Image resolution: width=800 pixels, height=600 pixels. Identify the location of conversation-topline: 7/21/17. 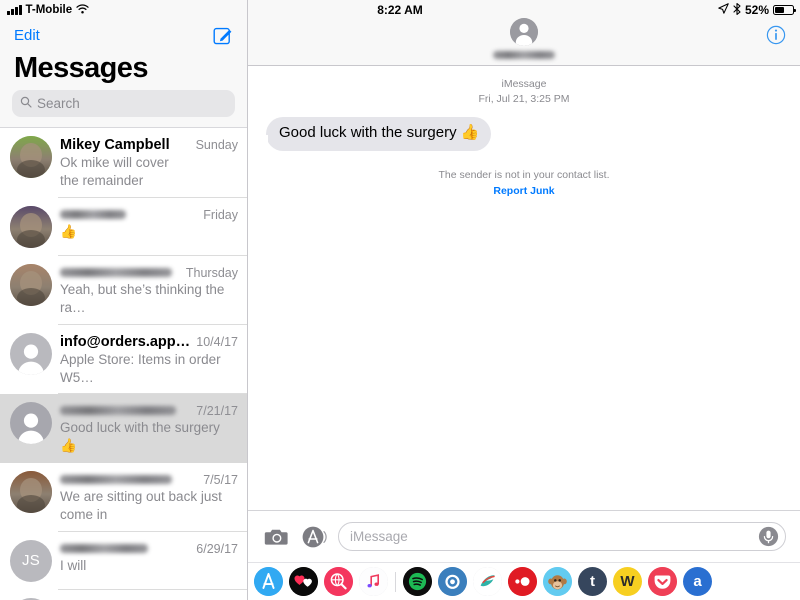
(149, 410).